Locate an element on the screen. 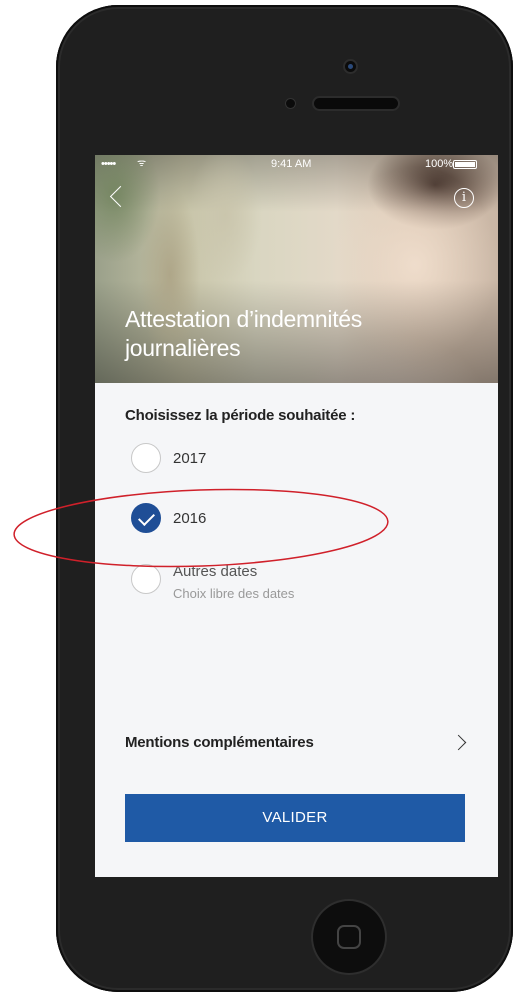 This screenshot has height=993, width=517. battery-icon is located at coordinates (465, 164).